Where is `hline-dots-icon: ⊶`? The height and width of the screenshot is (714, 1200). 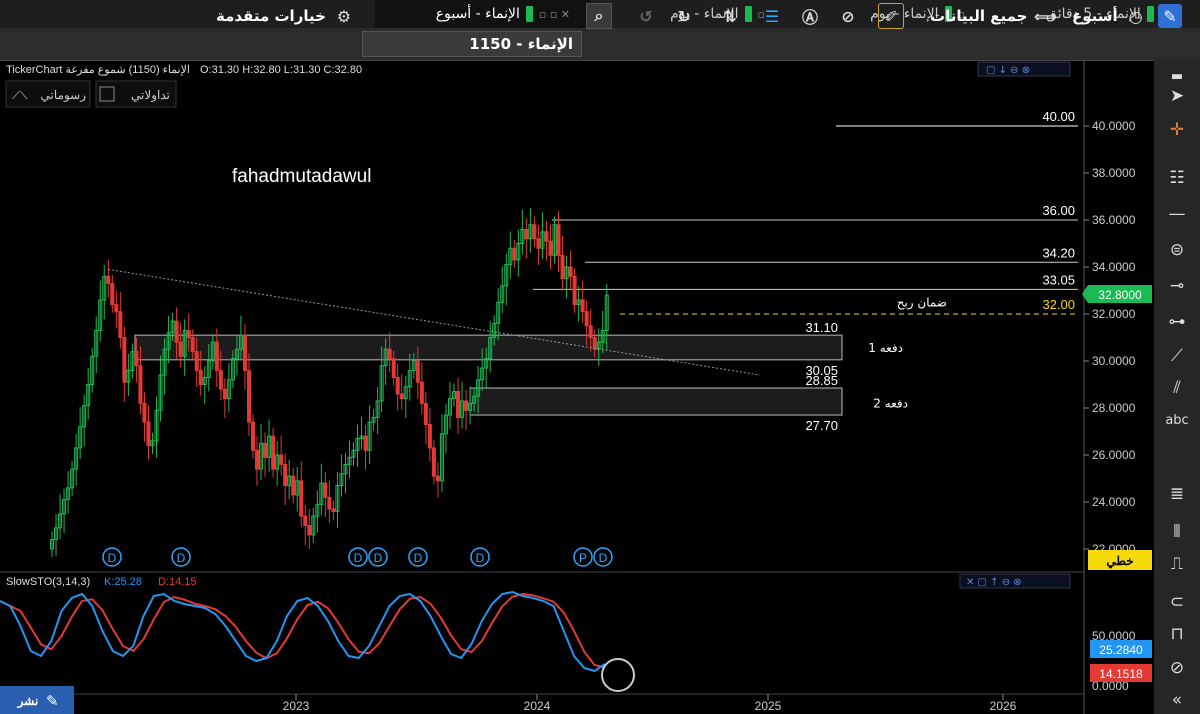
hline-dots-icon: ⊶ is located at coordinates (1177, 322).